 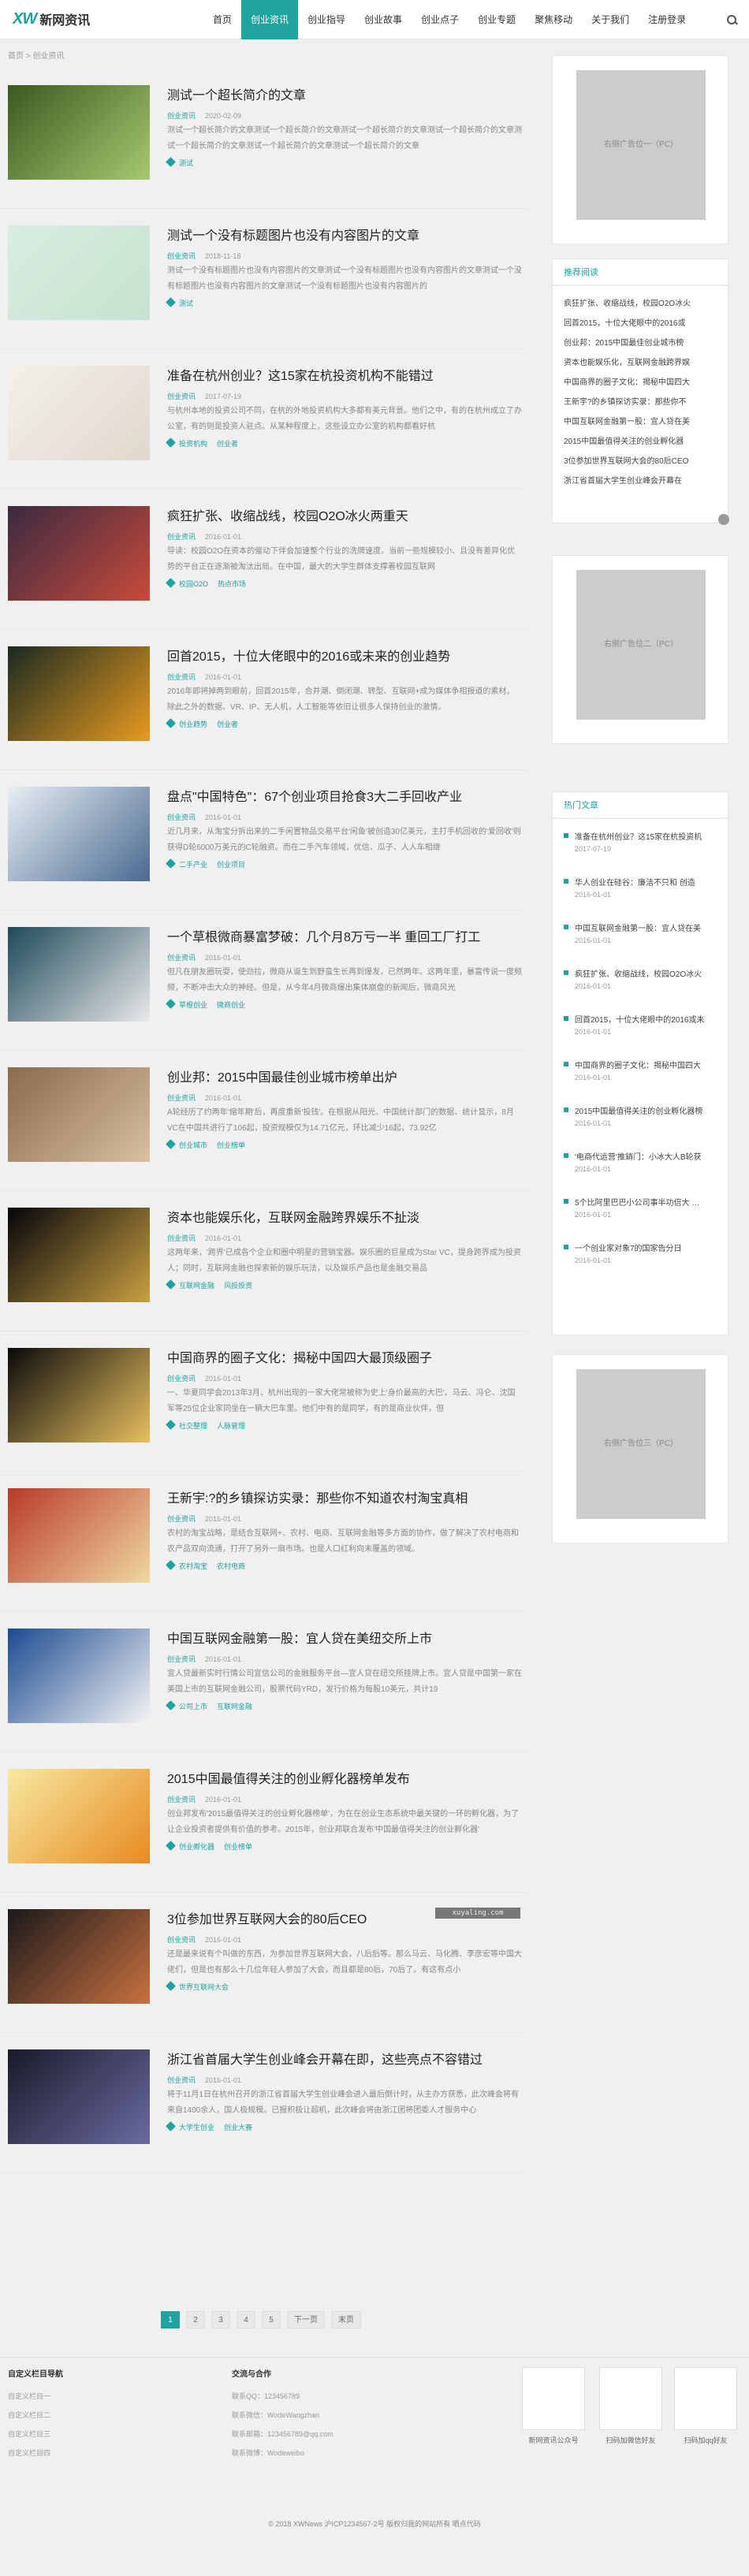 I want to click on article-tag: 创业大赛, so click(x=238, y=2127).